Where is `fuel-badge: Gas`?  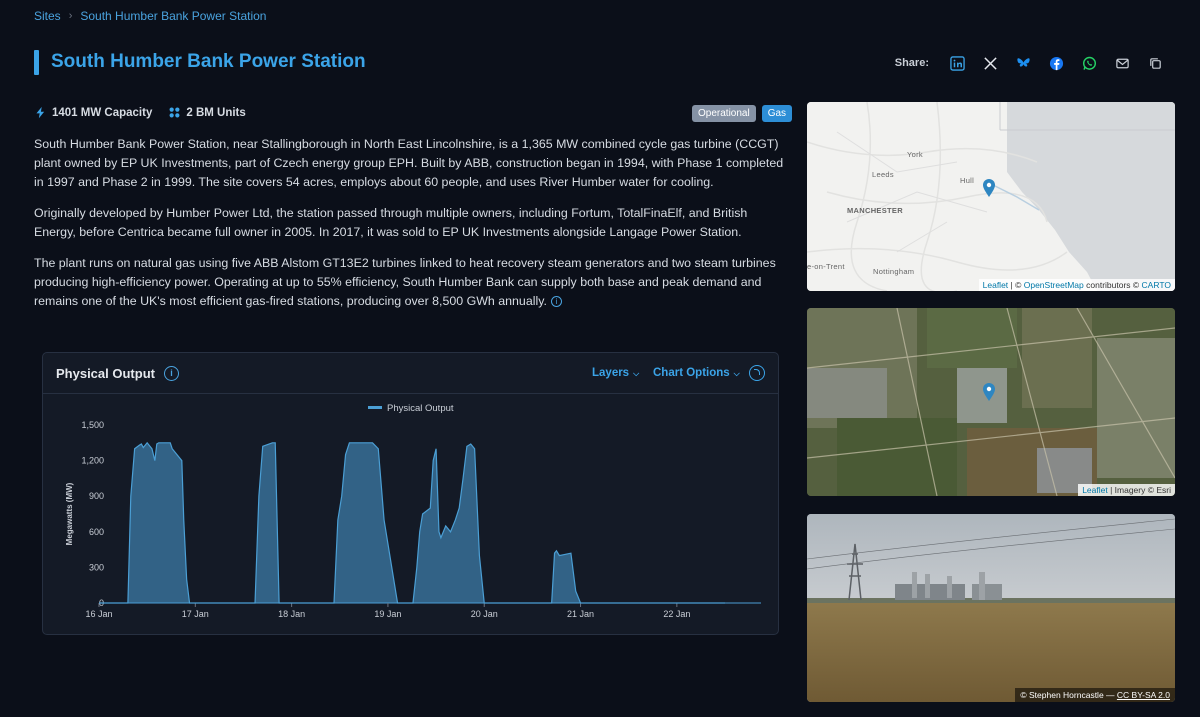 fuel-badge: Gas is located at coordinates (777, 113).